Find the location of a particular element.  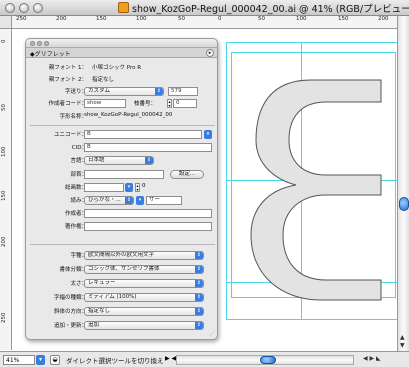

value: show_KozGoP-Regul_000042_00 is located at coordinates (128, 115).